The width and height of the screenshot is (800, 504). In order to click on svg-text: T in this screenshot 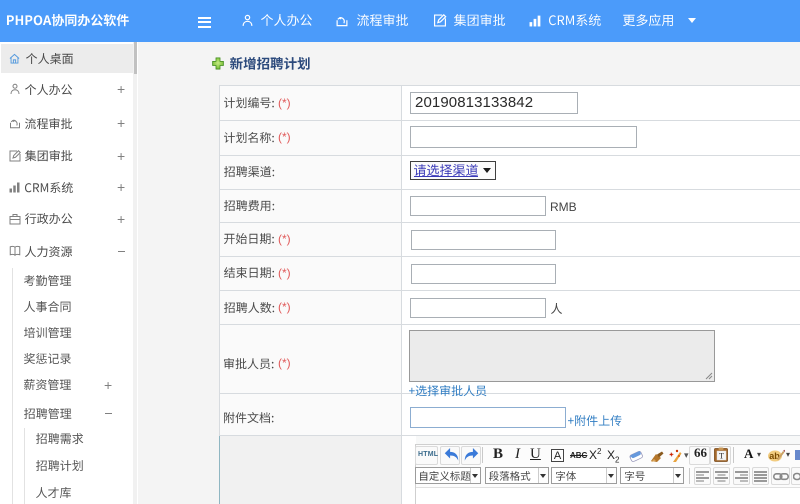, I will do `click(722, 456)`.